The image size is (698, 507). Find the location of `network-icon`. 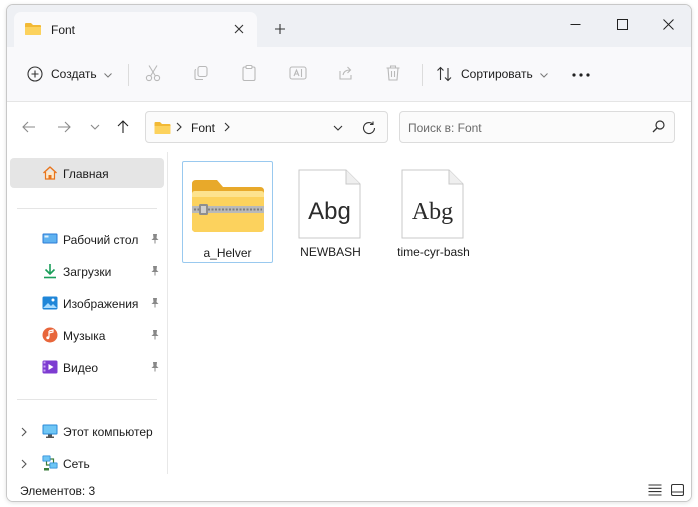

network-icon is located at coordinates (50, 463).